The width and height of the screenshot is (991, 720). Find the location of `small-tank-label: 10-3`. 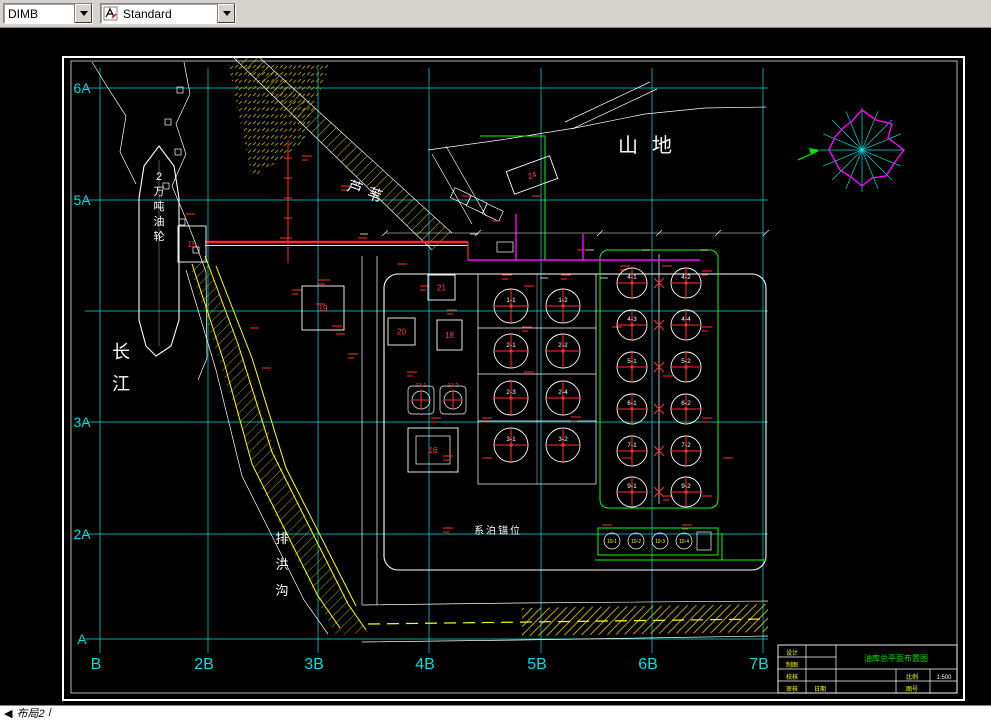

small-tank-label: 10-3 is located at coordinates (660, 542).